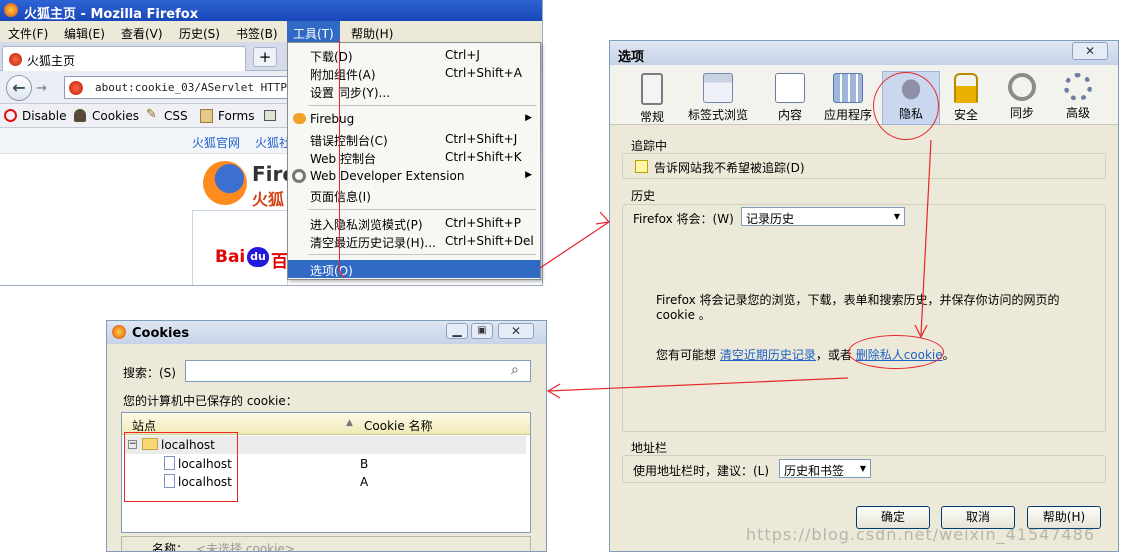  I want to click on arrowhead-tools, so click(341, 274).